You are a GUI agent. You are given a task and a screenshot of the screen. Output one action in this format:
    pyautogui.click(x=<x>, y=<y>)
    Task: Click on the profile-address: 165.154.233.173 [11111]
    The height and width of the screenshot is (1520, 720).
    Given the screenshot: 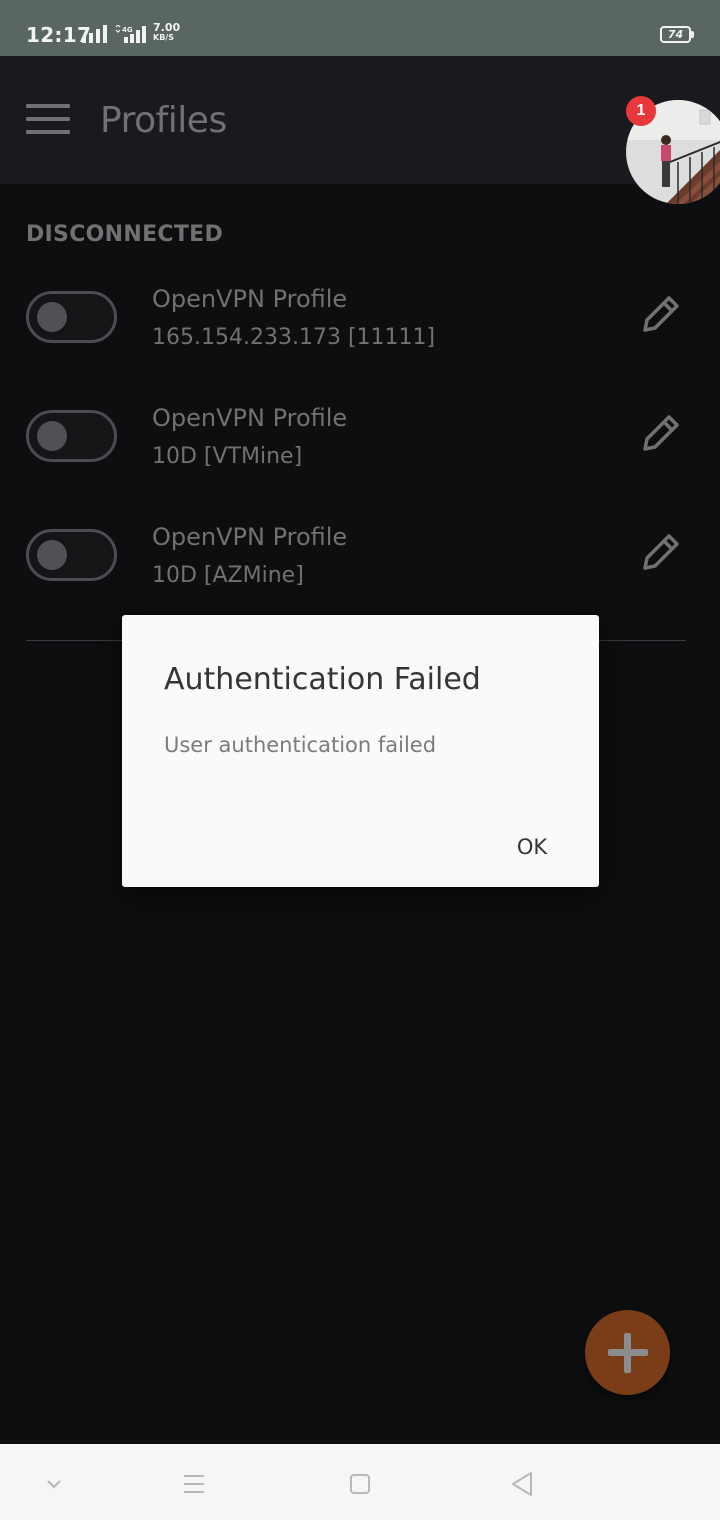 What is the action you would take?
    pyautogui.click(x=294, y=337)
    